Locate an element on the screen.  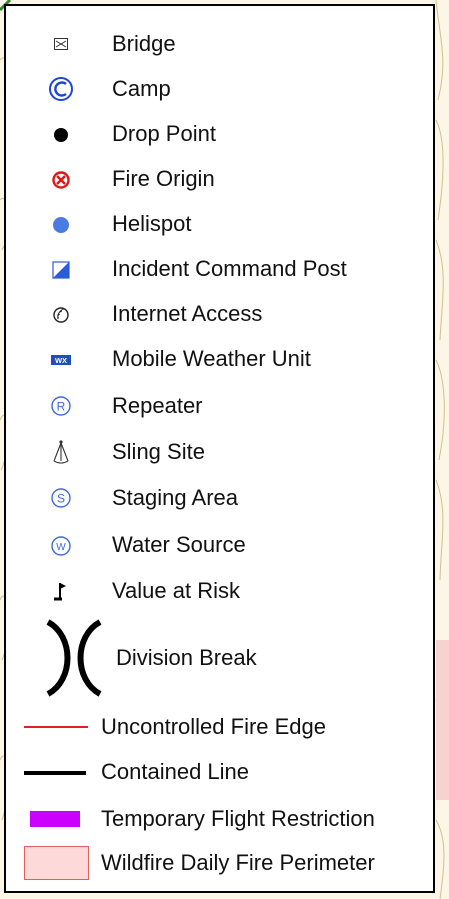
legend-item-contained-line: Contained Line is located at coordinates (219, 772).